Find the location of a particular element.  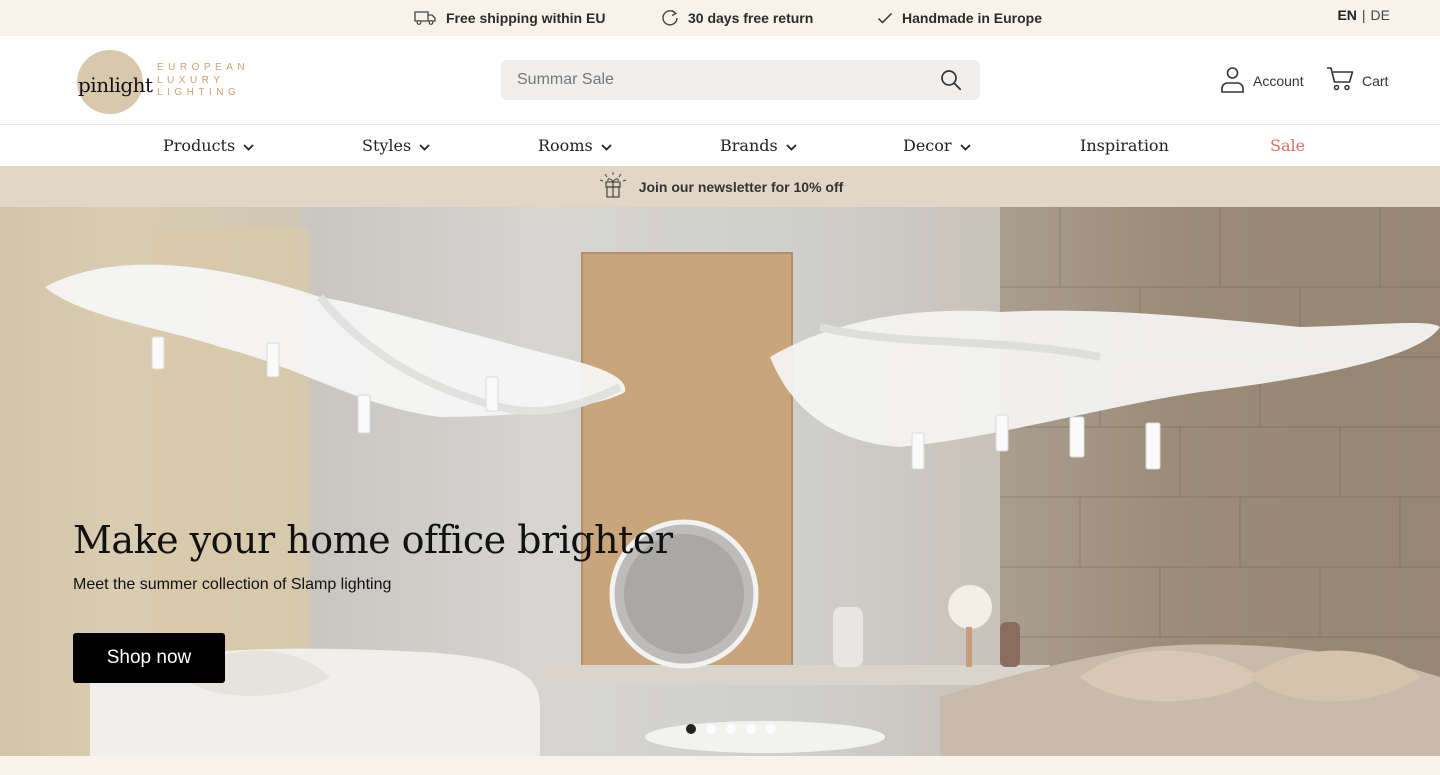

logo: pinlight EUROPEAN LUXURY LIGHTING is located at coordinates (161, 82).